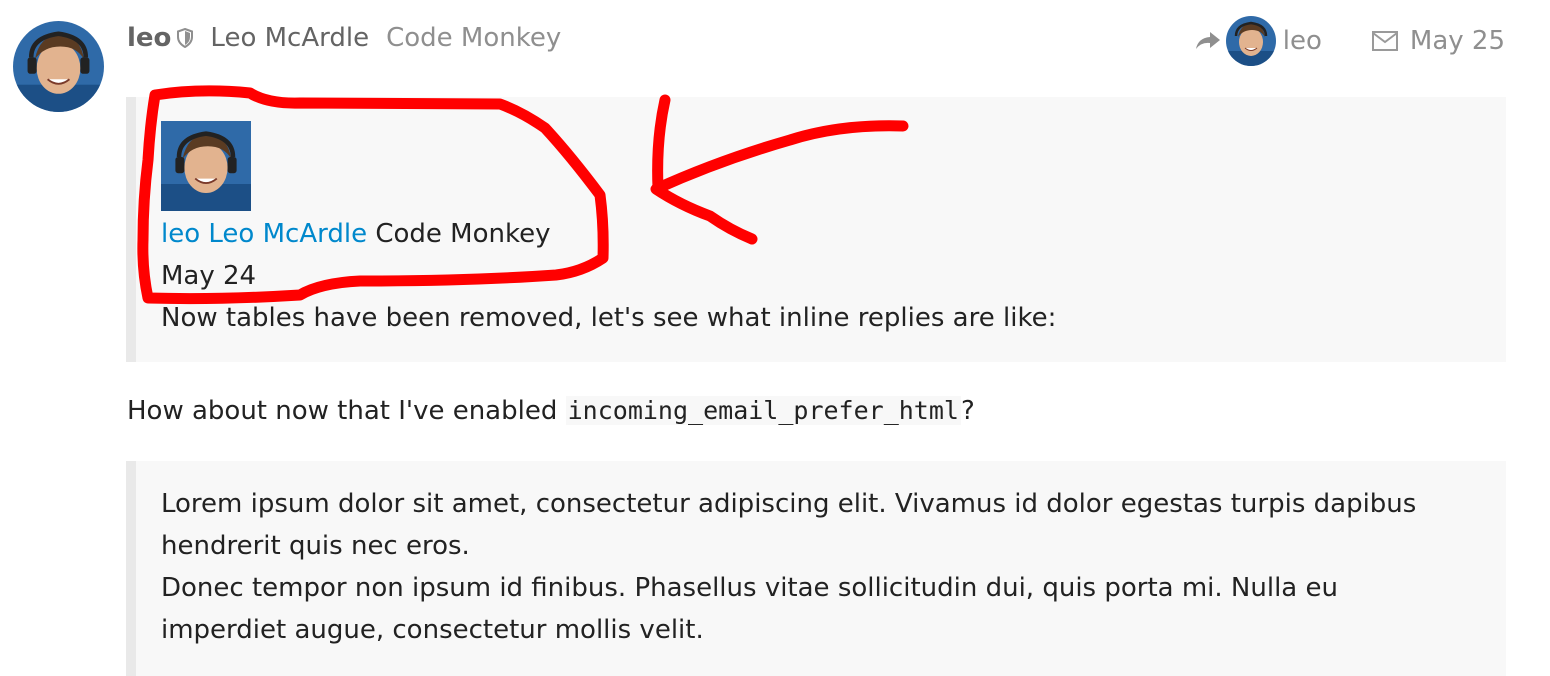 This screenshot has height=676, width=1550. I want to click on quote-date: May 24, so click(209, 276).